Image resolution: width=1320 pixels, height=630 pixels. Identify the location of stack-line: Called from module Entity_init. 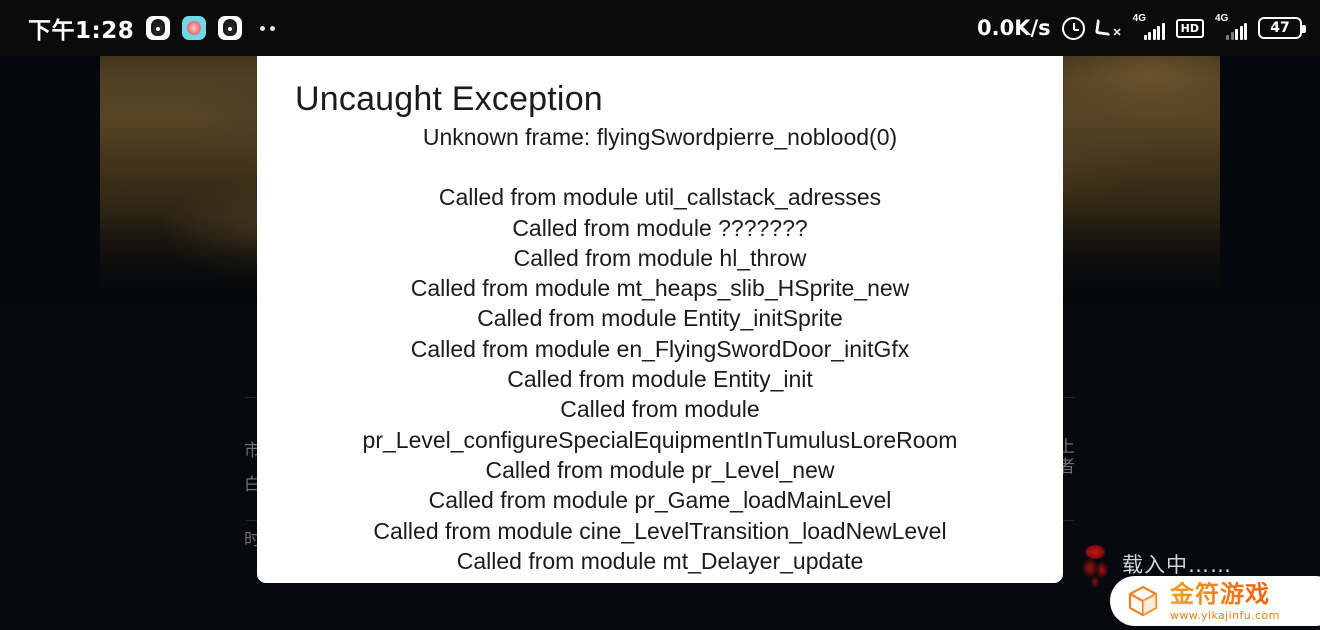
(660, 379).